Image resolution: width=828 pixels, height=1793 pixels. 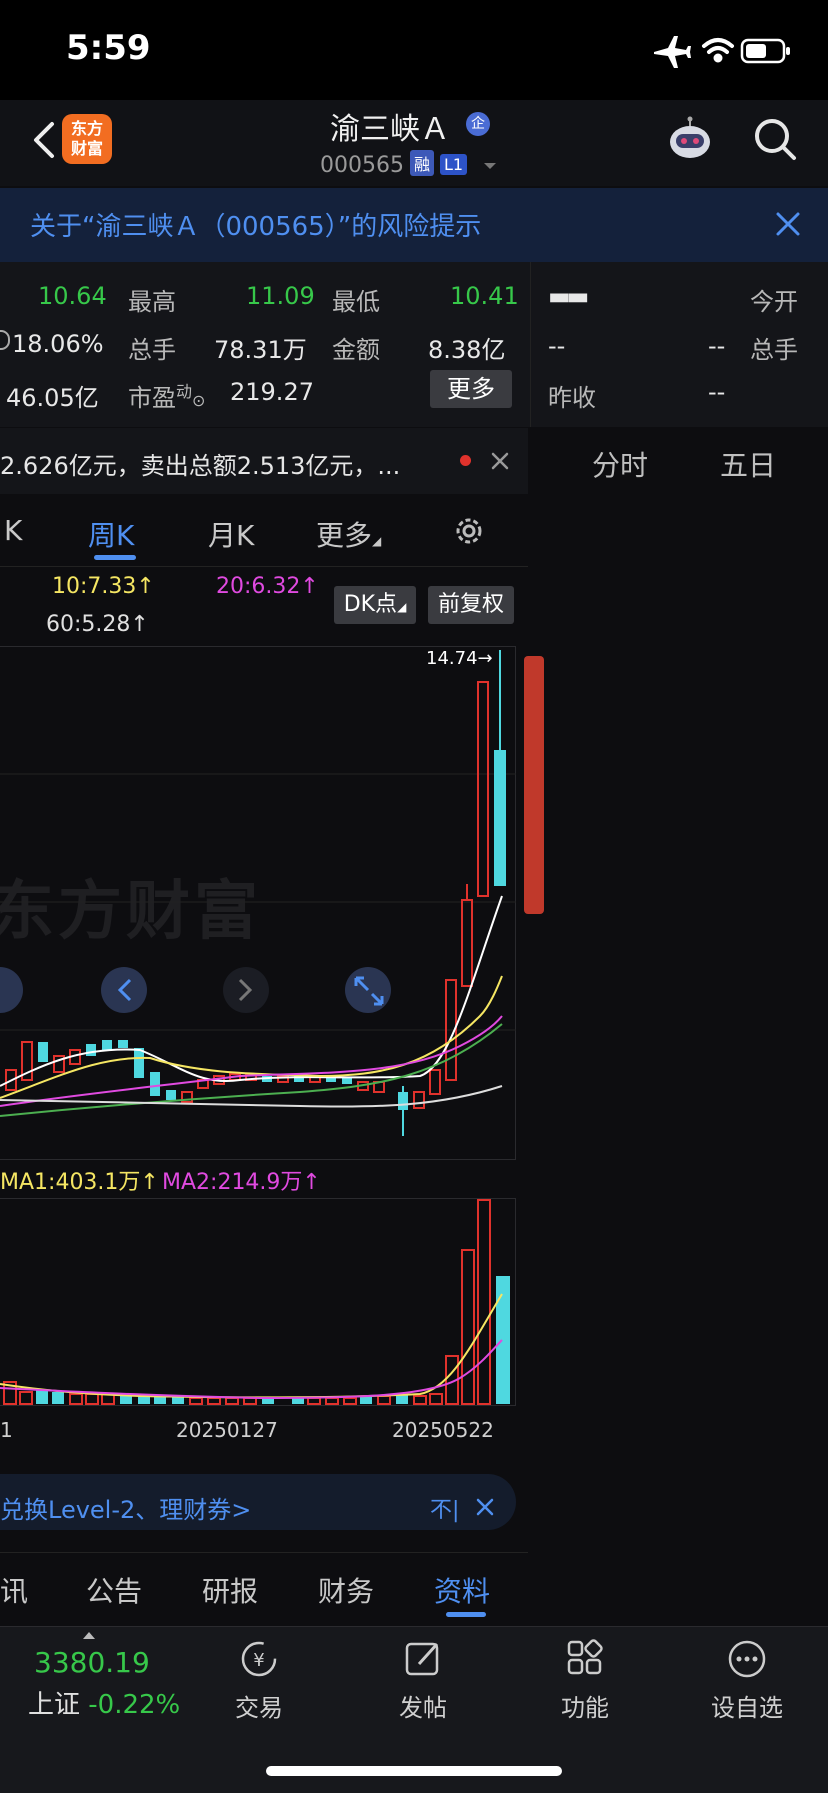 What do you see at coordinates (108, 48) in the screenshot?
I see `status-time: 5:59` at bounding box center [108, 48].